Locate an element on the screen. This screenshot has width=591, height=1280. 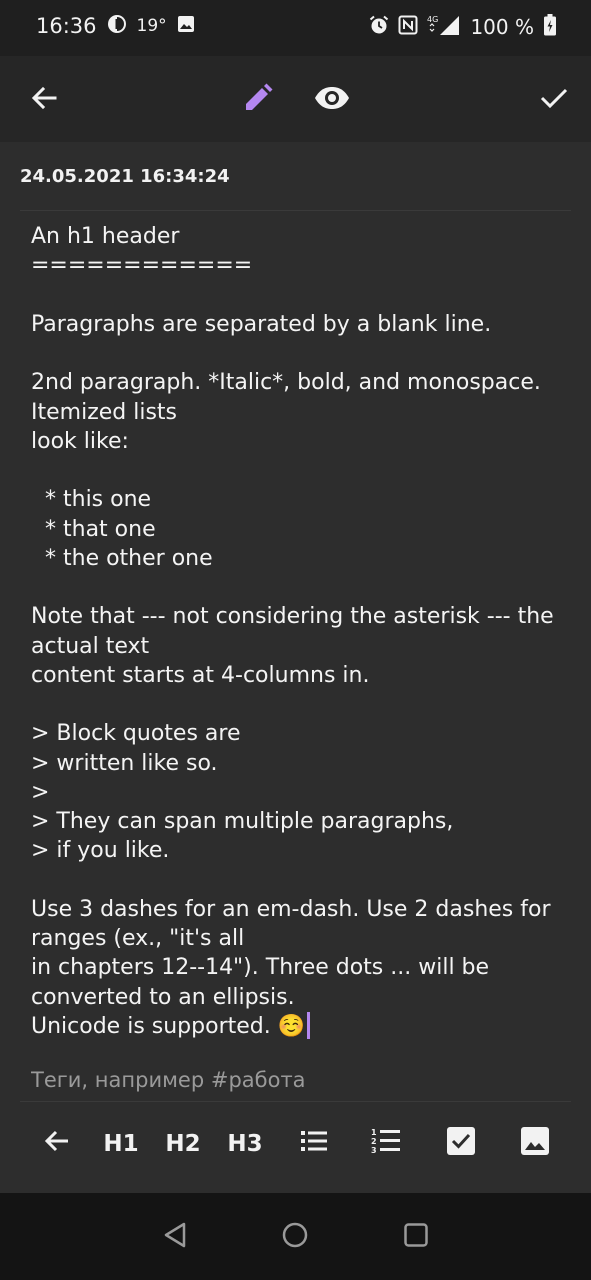
svg-text: 2 is located at coordinates (374, 1141).